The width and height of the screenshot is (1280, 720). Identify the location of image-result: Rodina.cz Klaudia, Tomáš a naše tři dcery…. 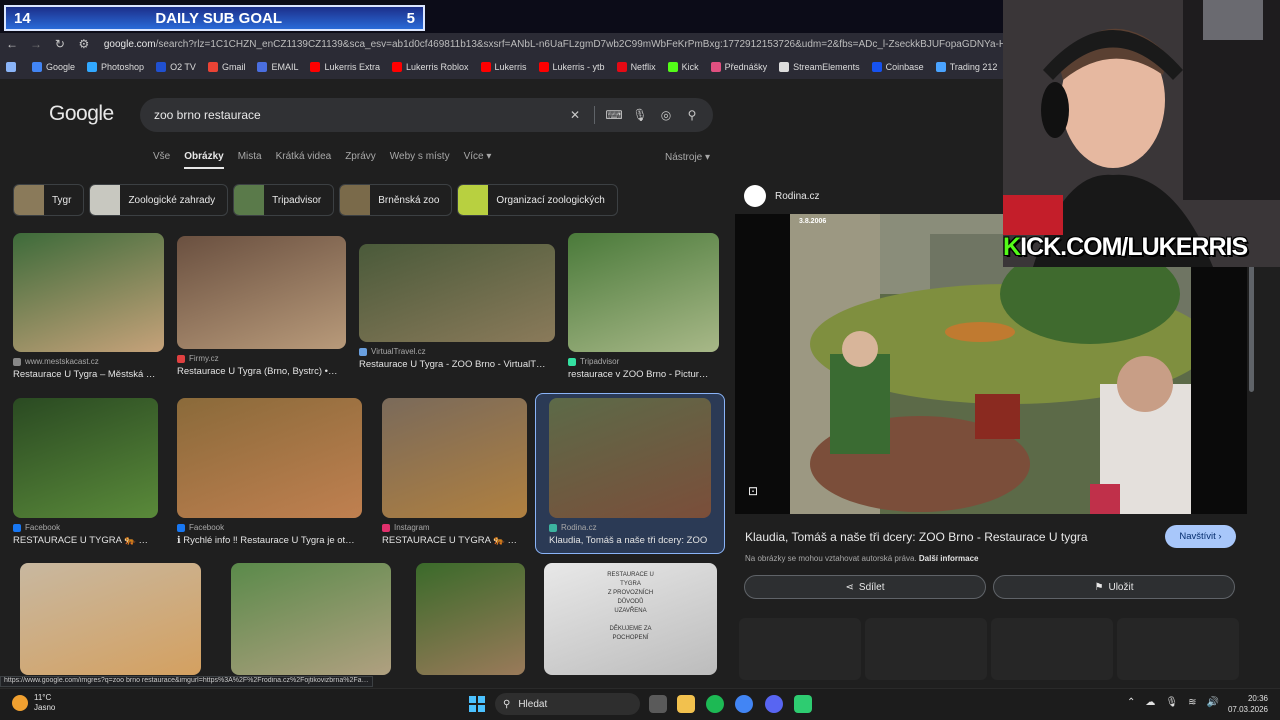
(630, 472).